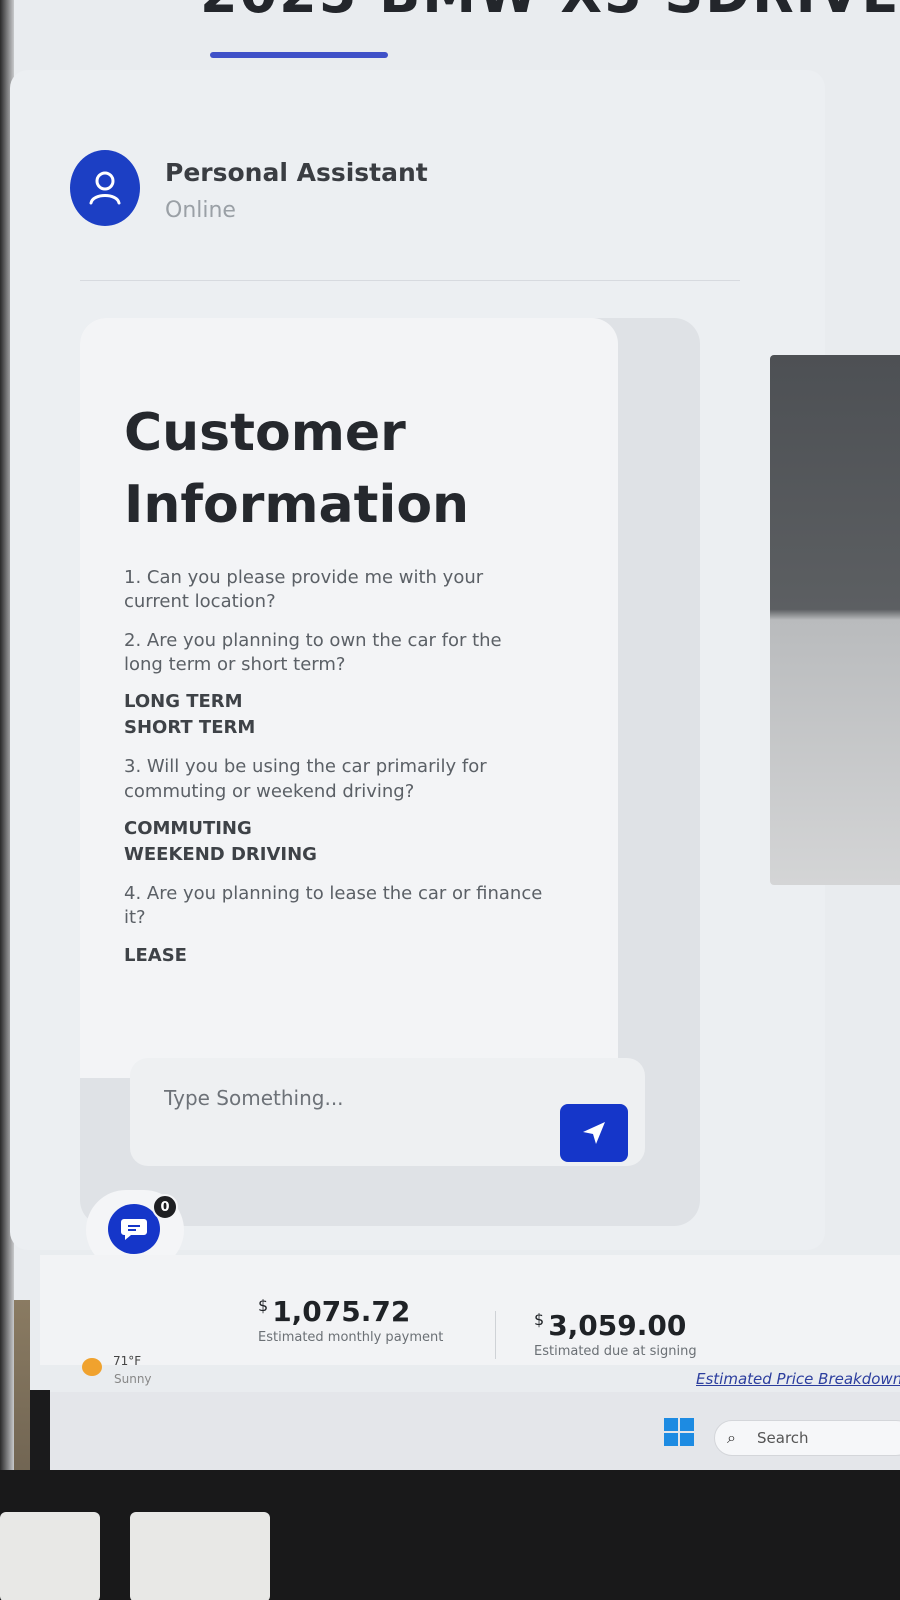 Image resolution: width=900 pixels, height=1600 pixels. I want to click on avatar, so click(105, 188).